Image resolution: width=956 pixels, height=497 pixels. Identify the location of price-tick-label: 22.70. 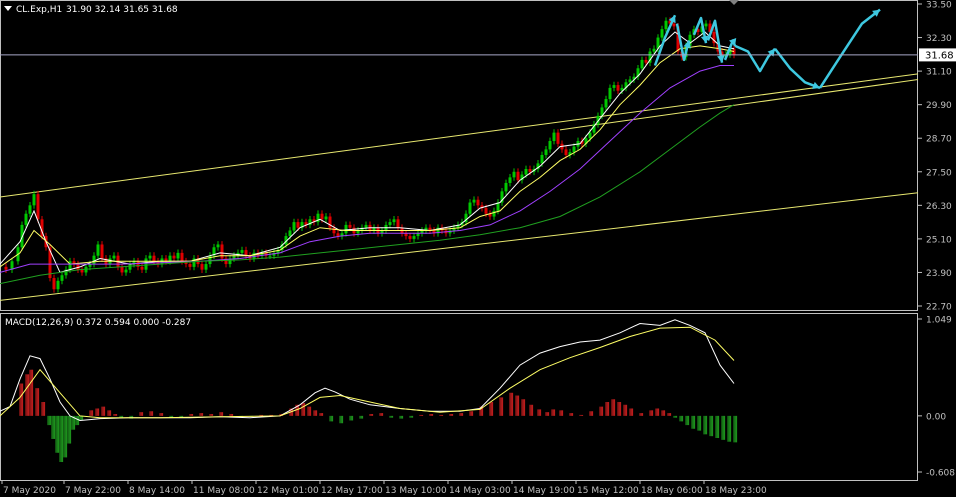
(939, 308).